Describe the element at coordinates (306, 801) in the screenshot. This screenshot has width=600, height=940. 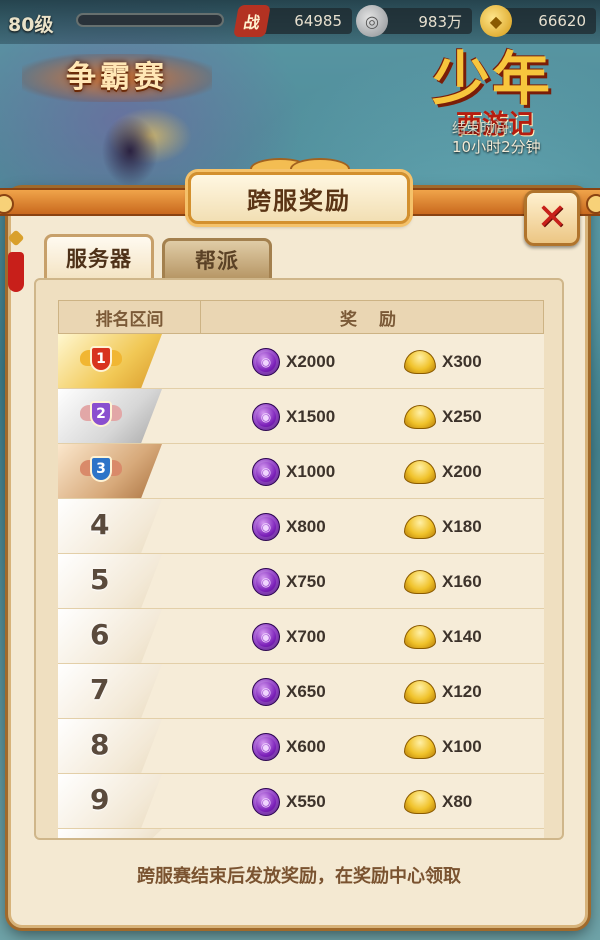
I see `gem-quantity: X550` at that location.